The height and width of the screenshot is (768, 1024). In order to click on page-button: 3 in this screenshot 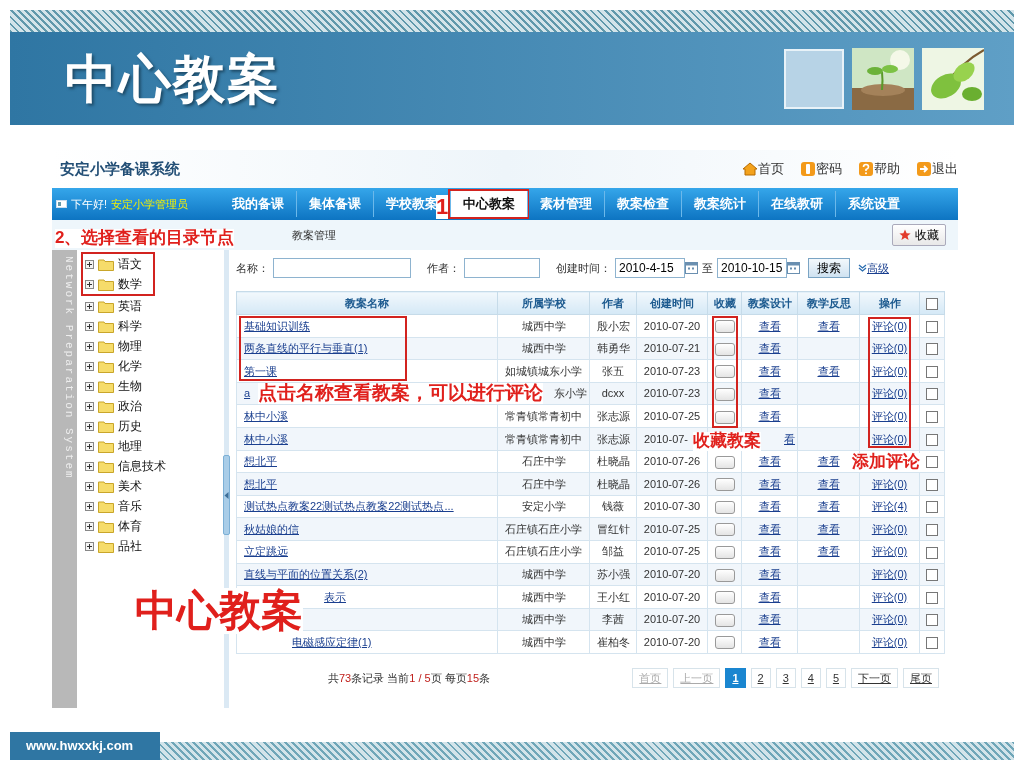, I will do `click(785, 678)`.